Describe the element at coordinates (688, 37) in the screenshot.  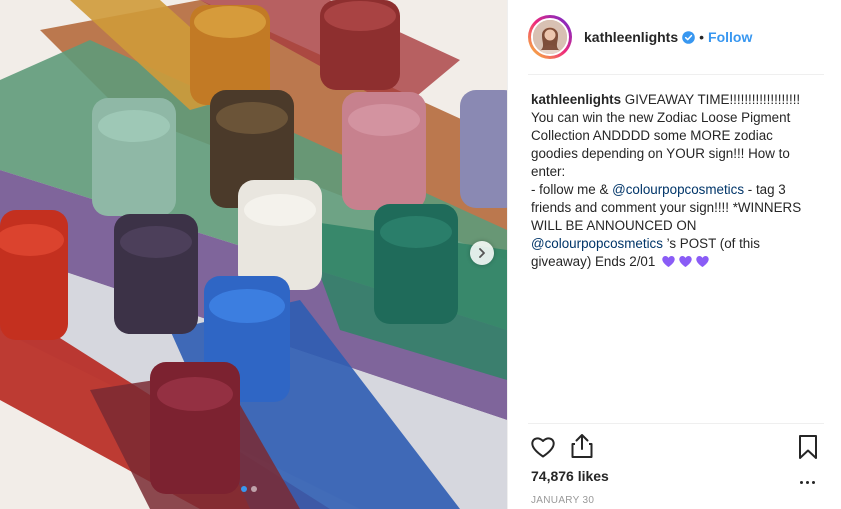
I see `verified-badge-icon` at that location.